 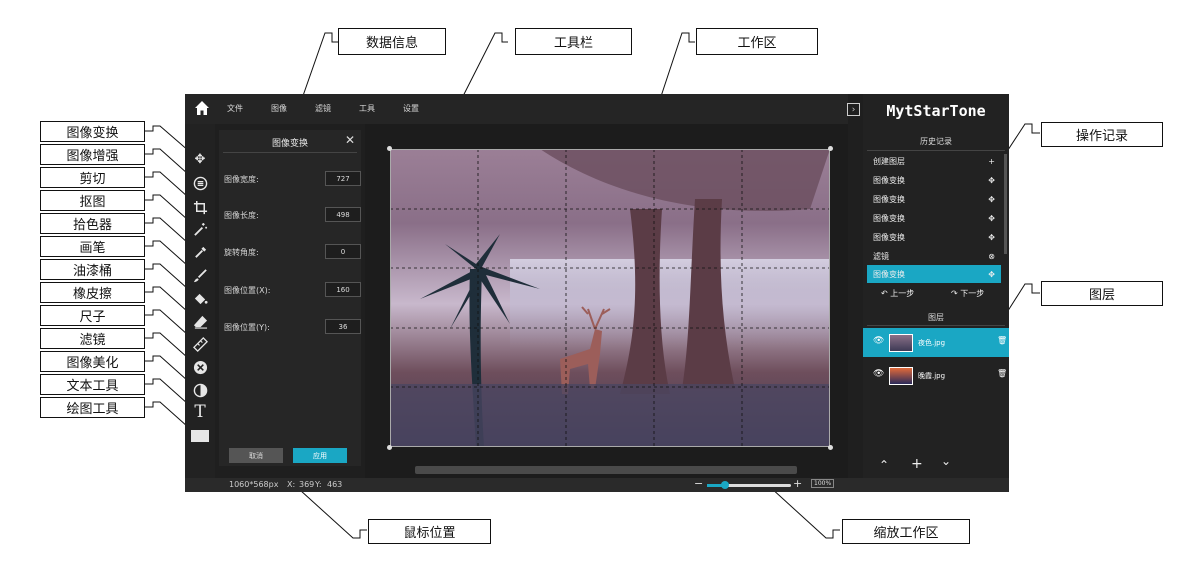 What do you see at coordinates (991, 161) in the screenshot?
I see `plus-icon: +` at bounding box center [991, 161].